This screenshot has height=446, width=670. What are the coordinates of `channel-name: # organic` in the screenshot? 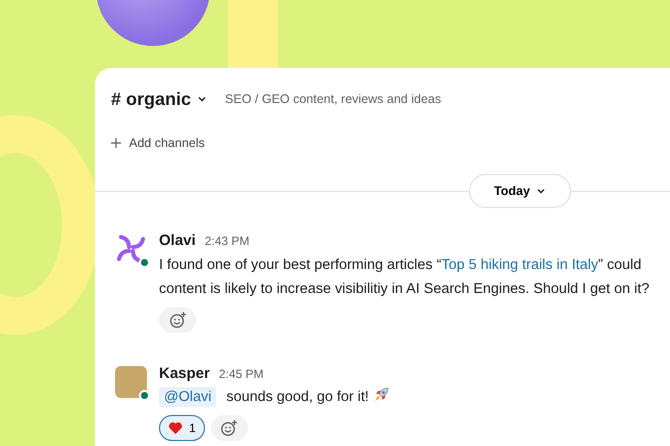 It's located at (151, 99).